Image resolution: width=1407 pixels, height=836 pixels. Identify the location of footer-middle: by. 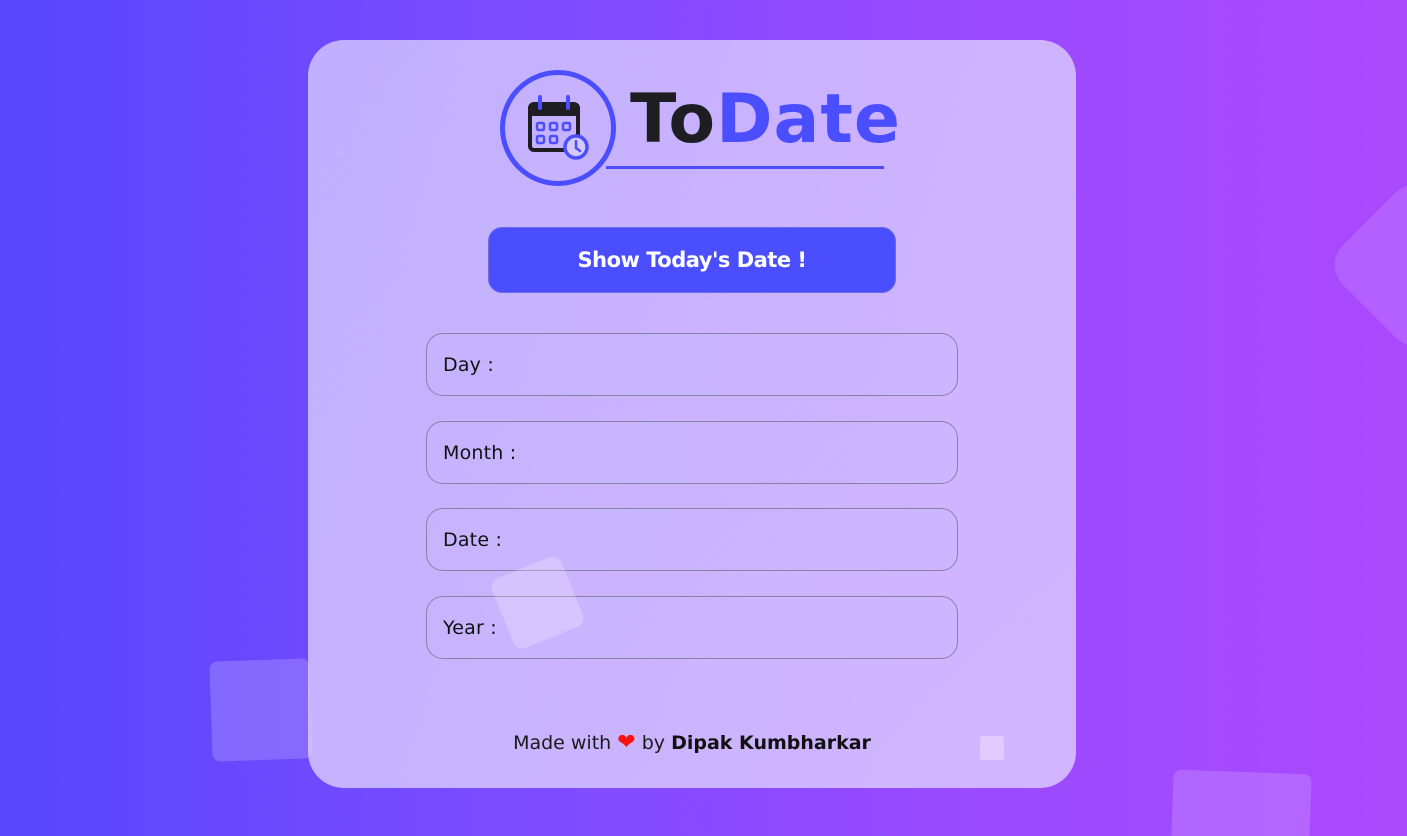
(653, 743).